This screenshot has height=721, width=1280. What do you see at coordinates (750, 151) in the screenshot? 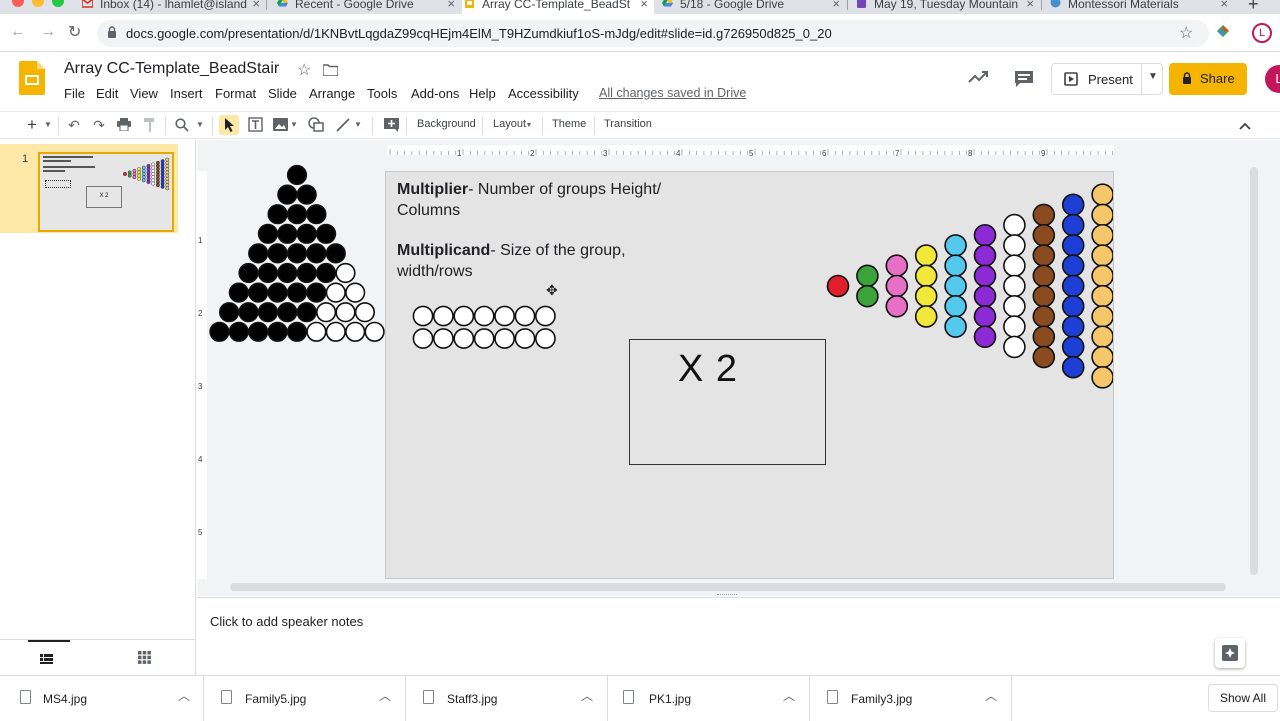
I see `horizontal-ruler: 1 2 3 4 5 6 7 8 9` at bounding box center [750, 151].